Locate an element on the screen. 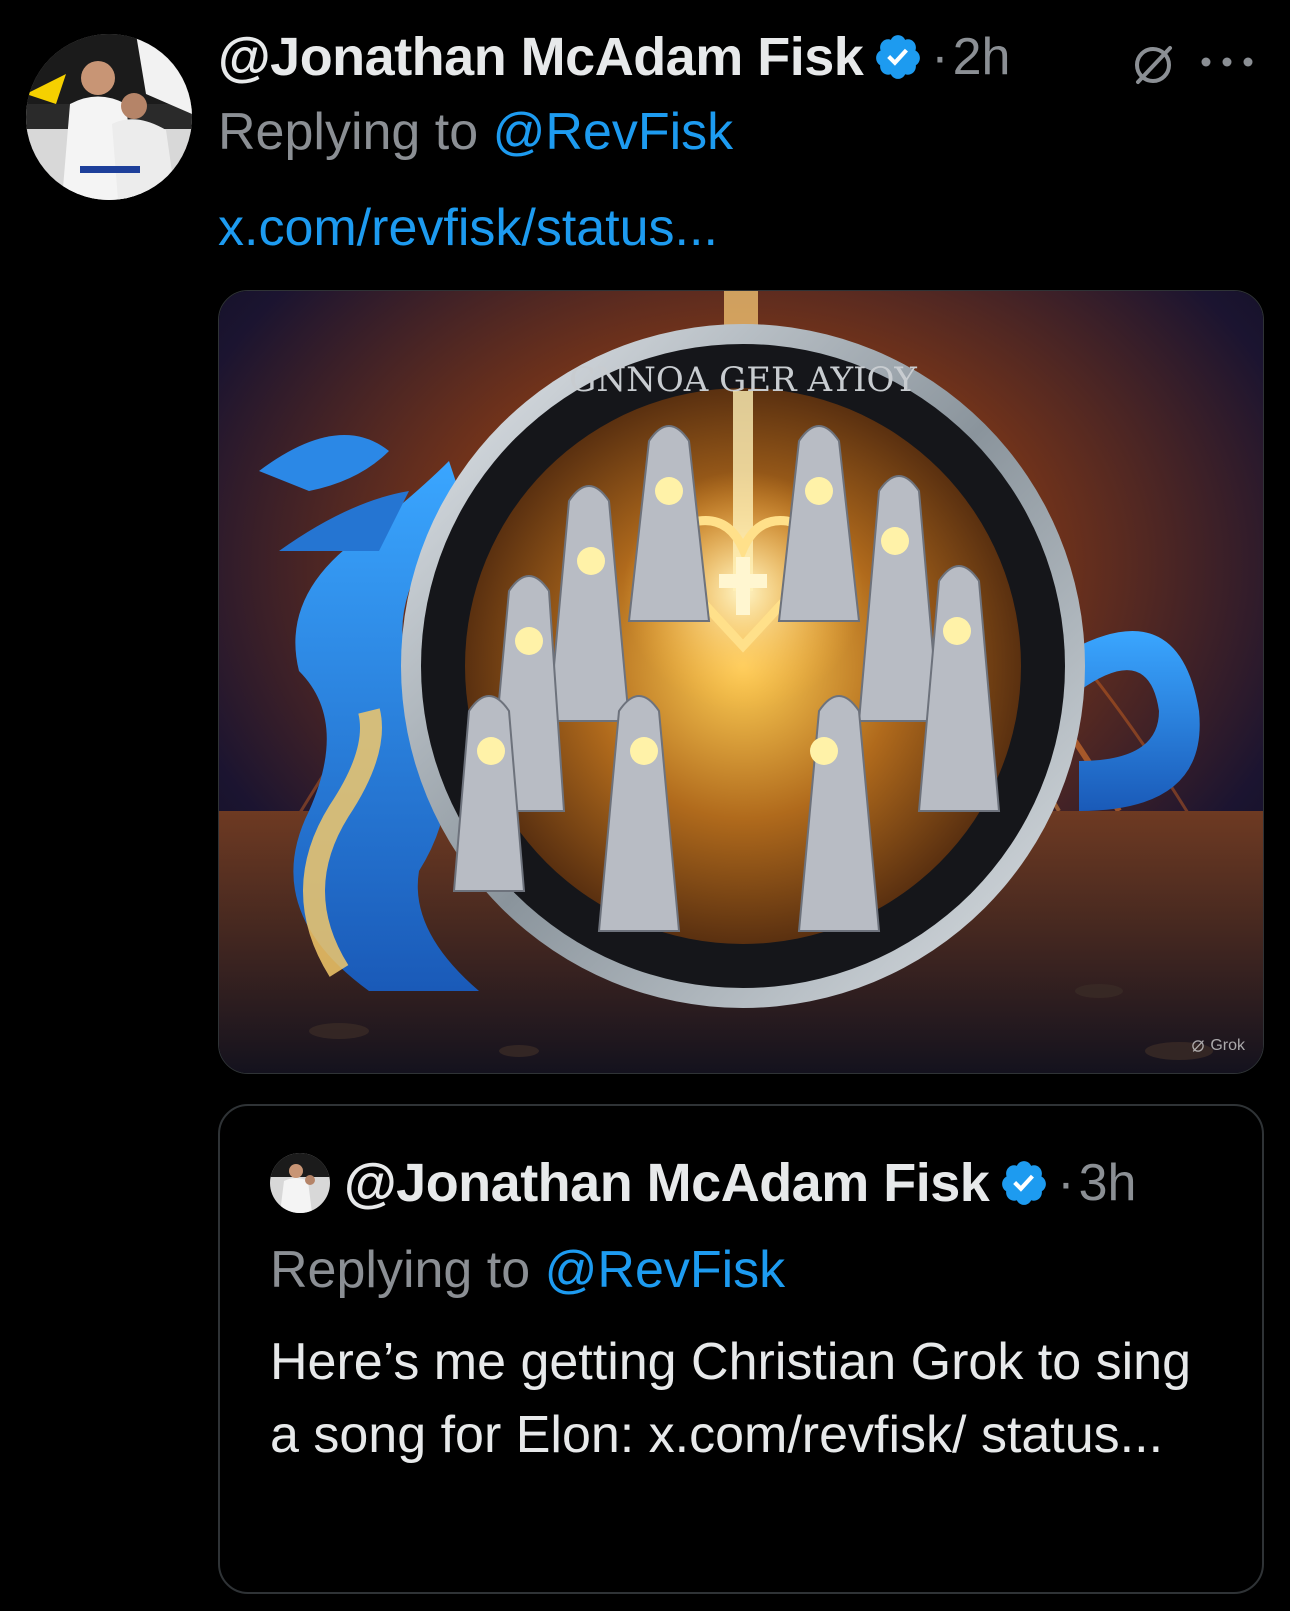 The height and width of the screenshot is (1611, 1290). more-options-icon is located at coordinates (1227, 62).